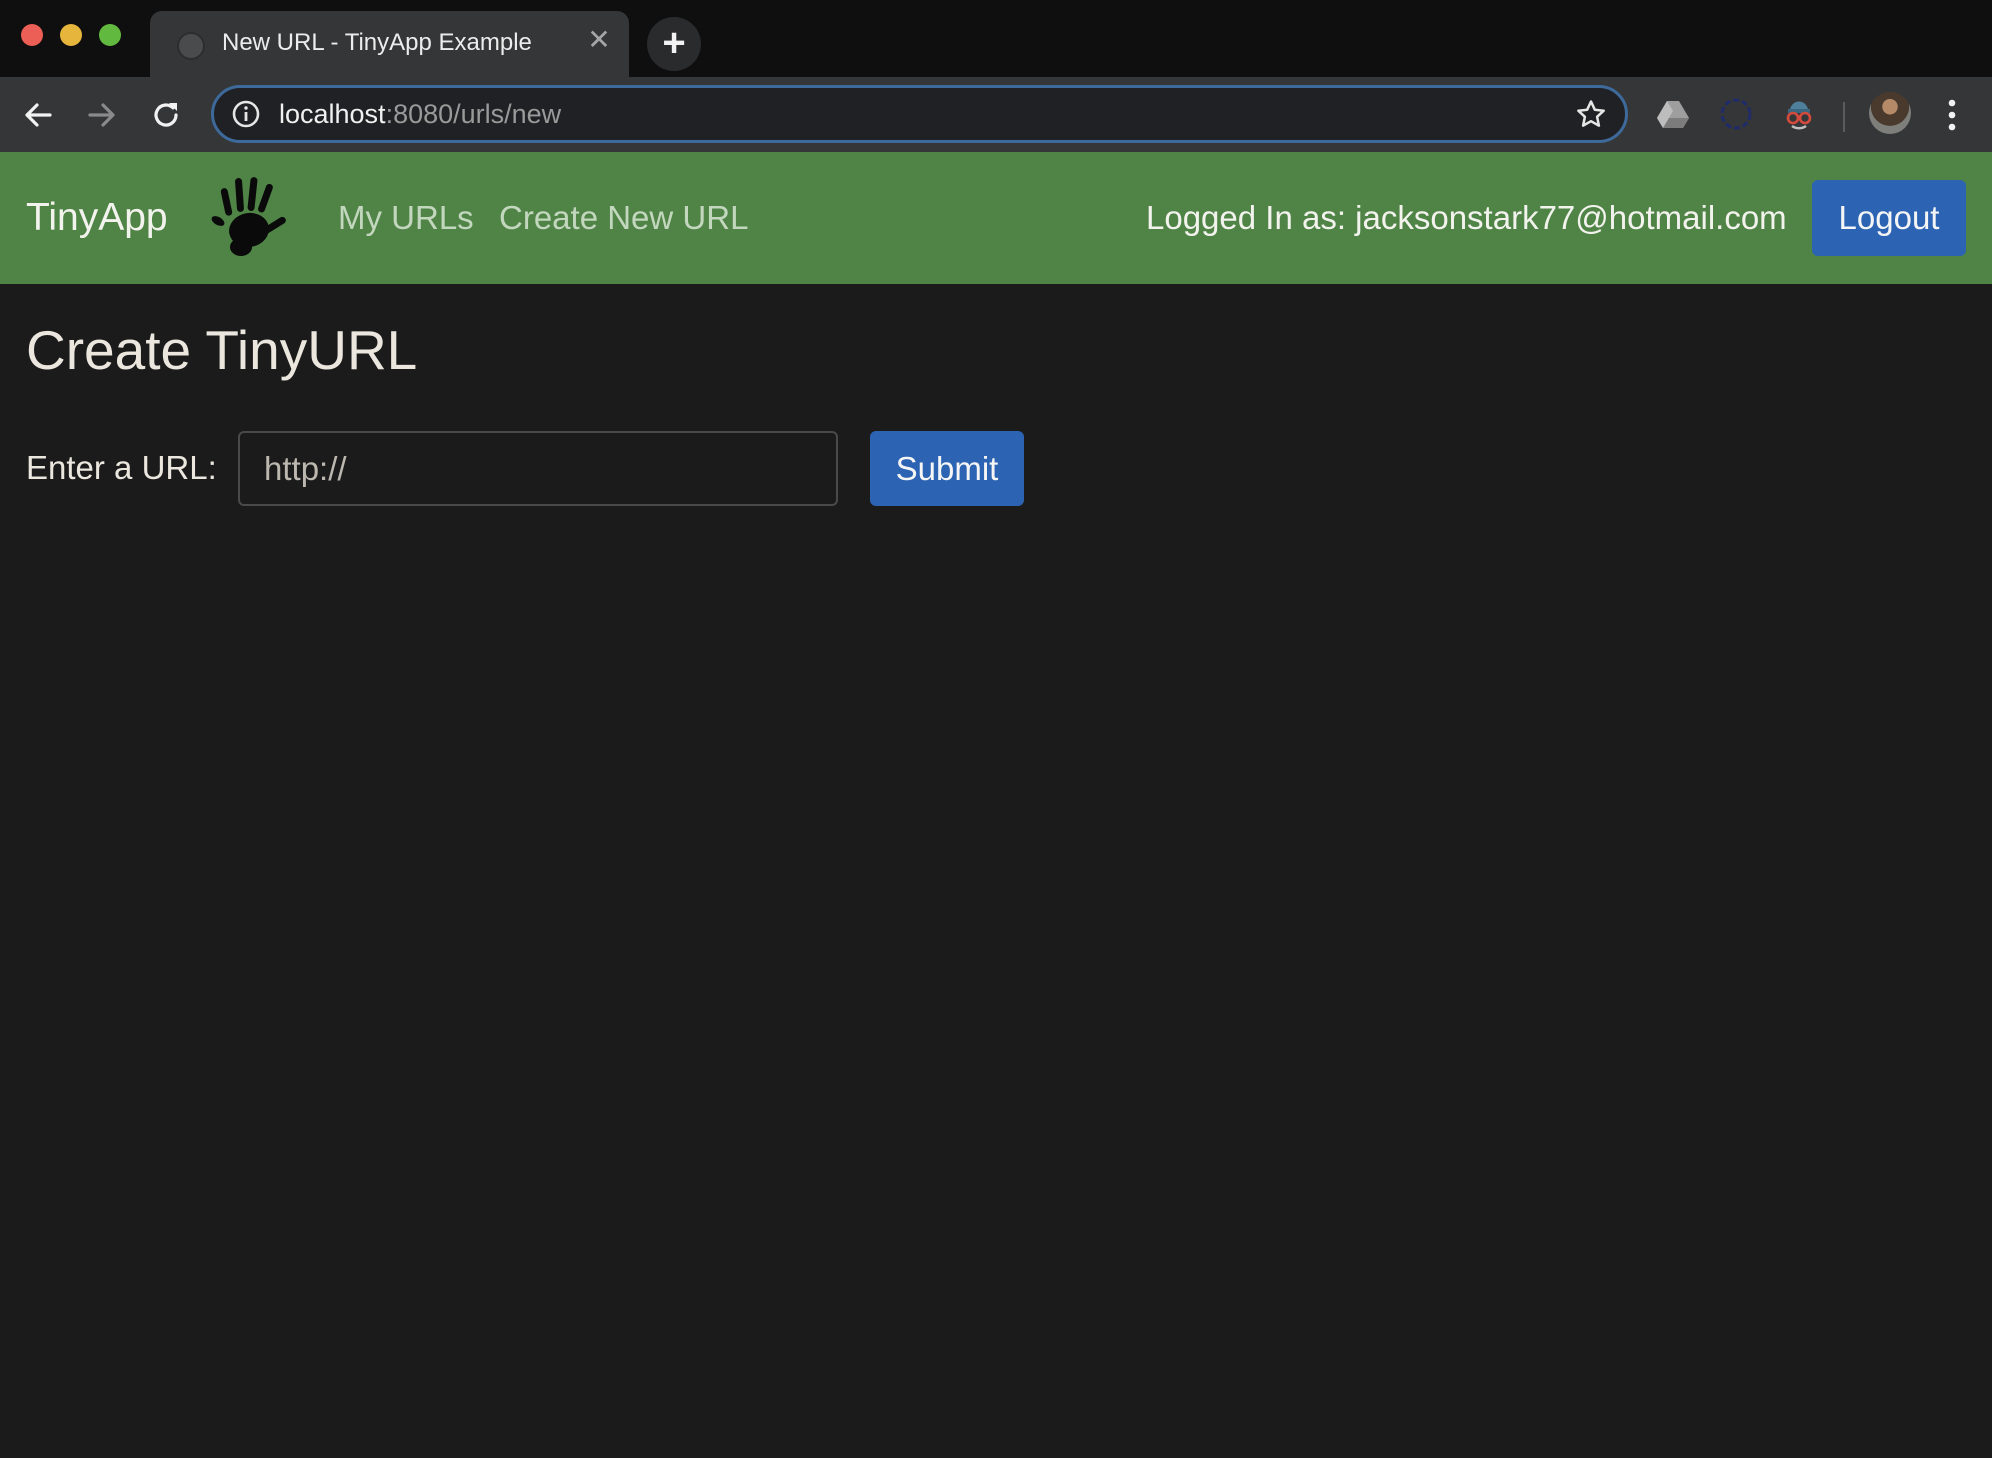 The image size is (1992, 1458). I want to click on profile-avatar, so click(1890, 113).